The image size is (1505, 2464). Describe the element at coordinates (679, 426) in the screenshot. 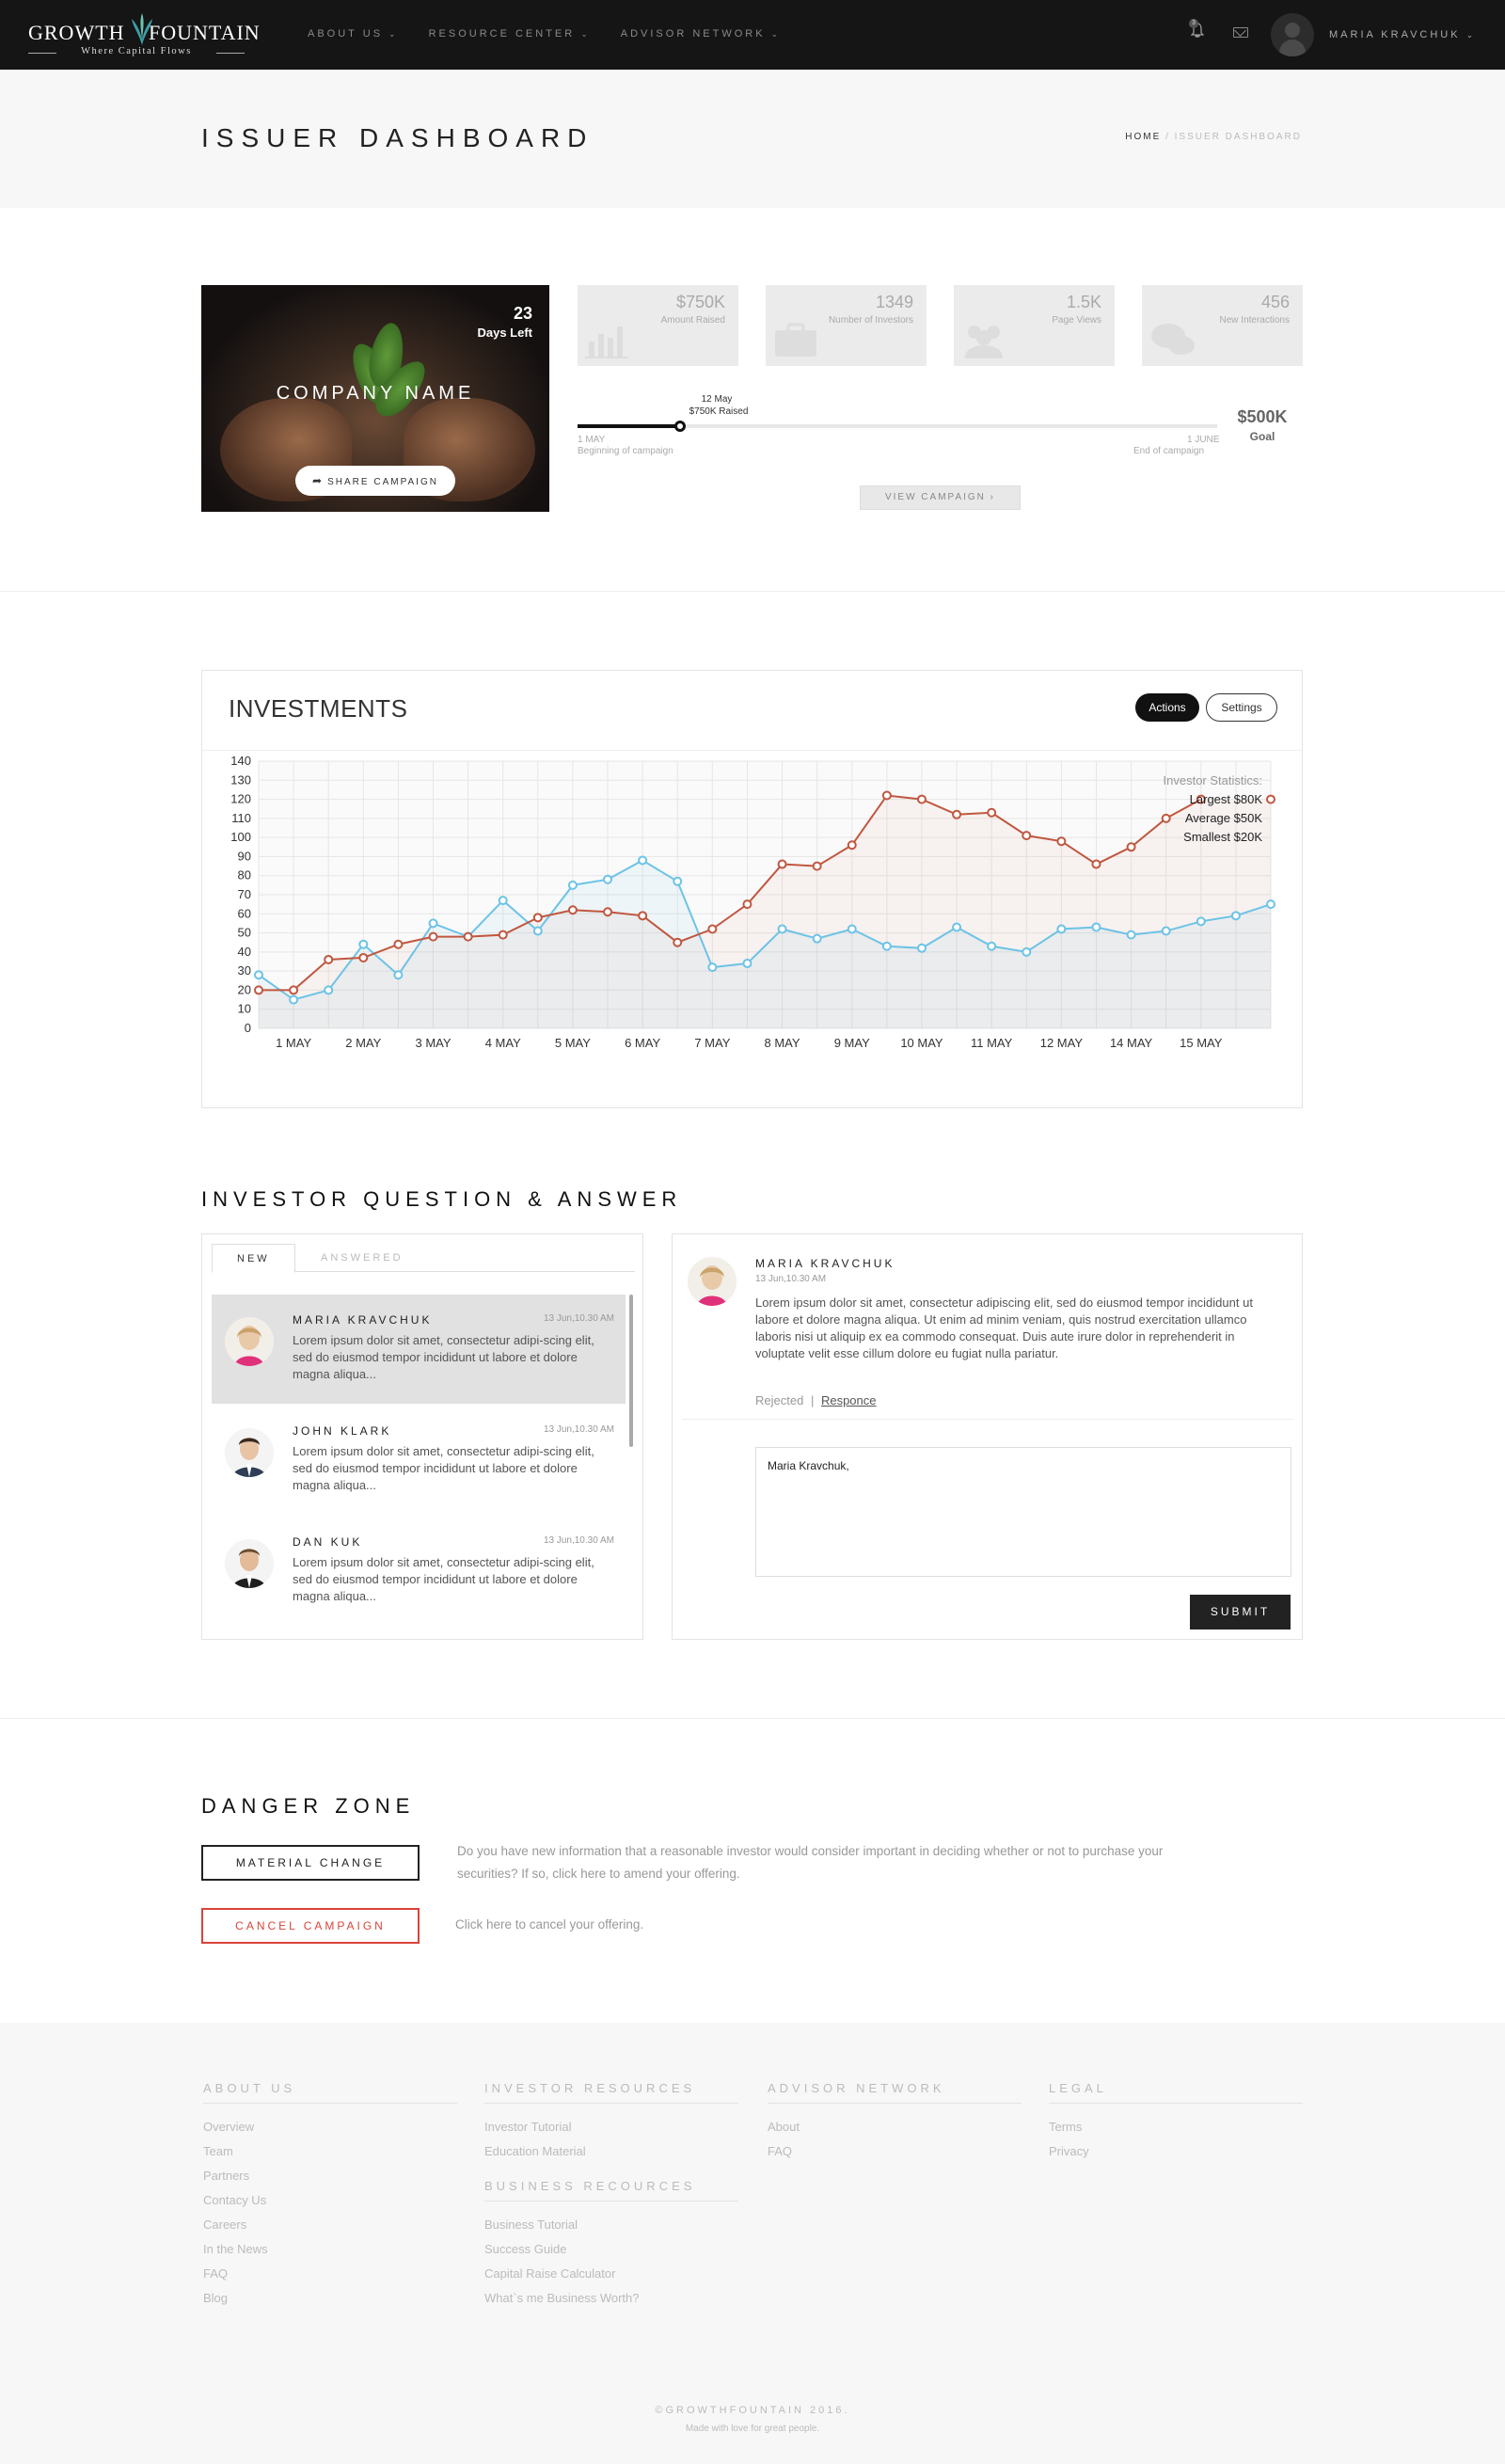

I see `progress-knob` at that location.